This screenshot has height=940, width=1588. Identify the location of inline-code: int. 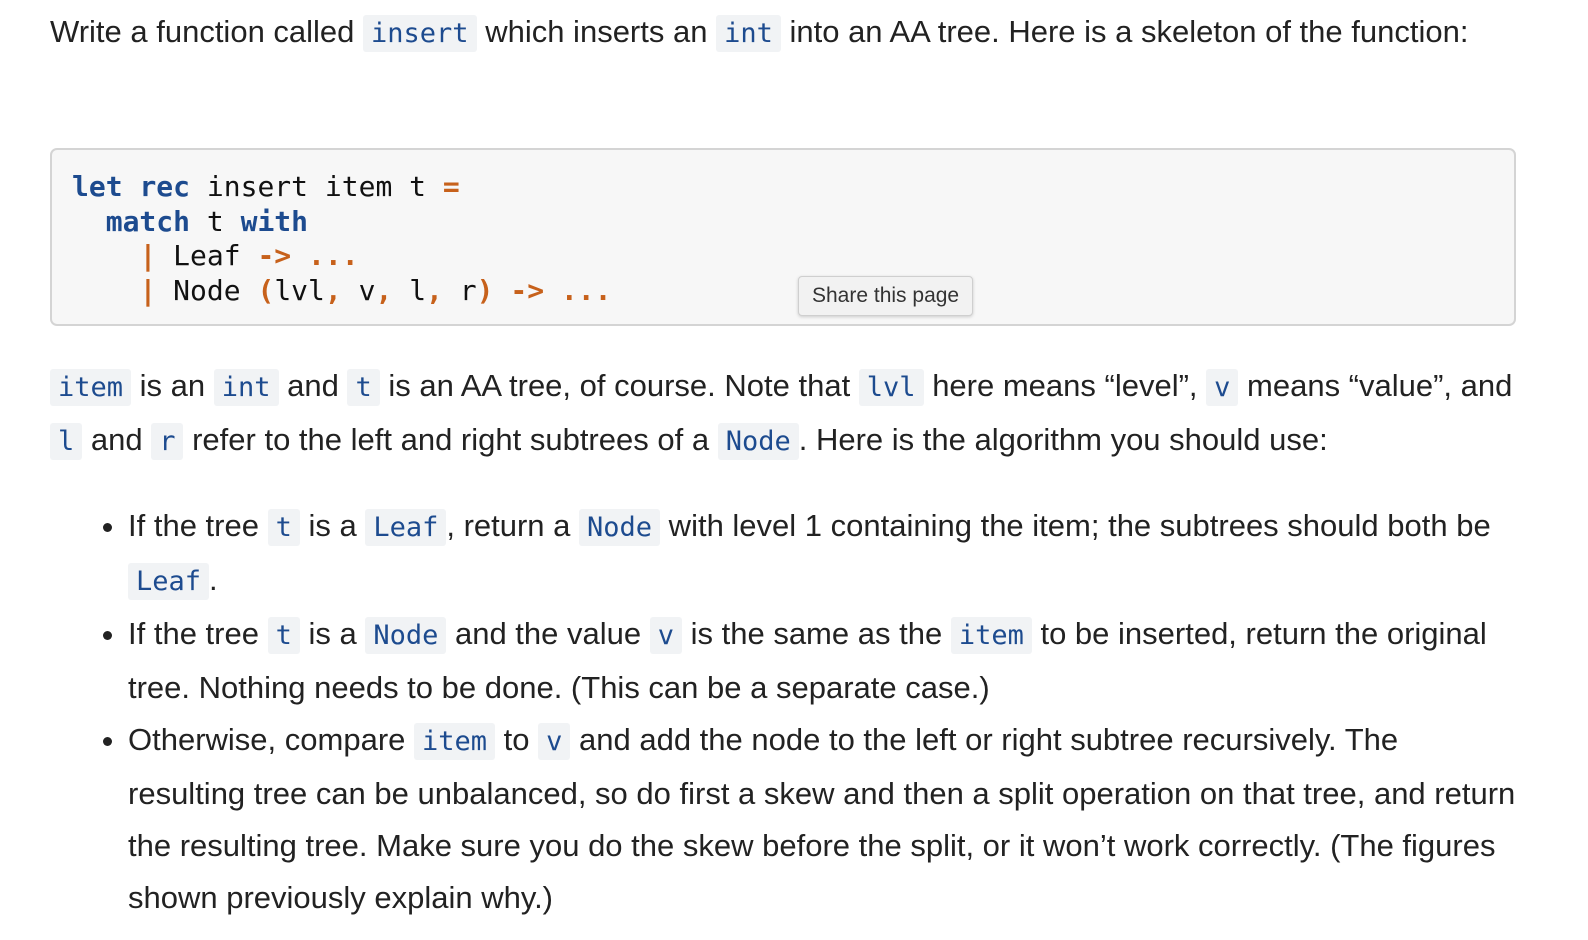
(246, 387).